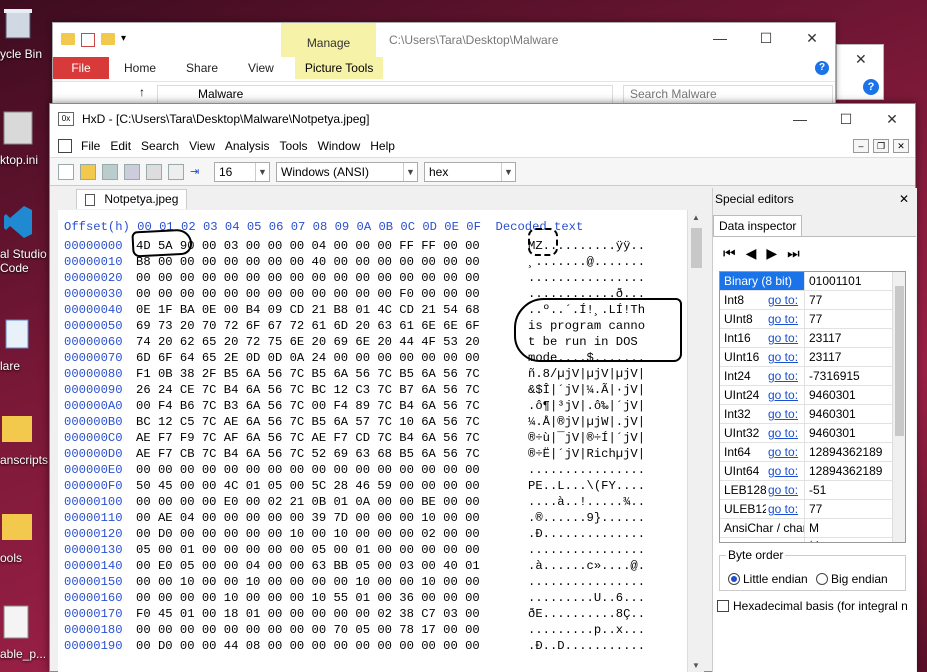 The width and height of the screenshot is (927, 672). What do you see at coordinates (881, 145) in the screenshot?
I see `mdi-restore-button: ❐` at bounding box center [881, 145].